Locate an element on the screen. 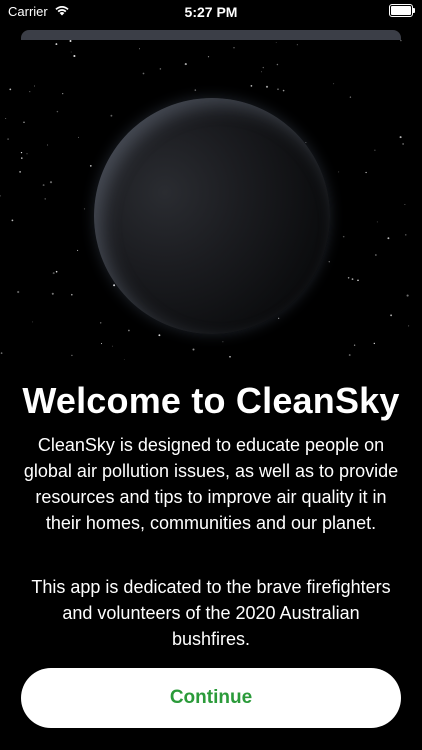 The height and width of the screenshot is (750, 422). status-time: 5:27 PM is located at coordinates (211, 12).